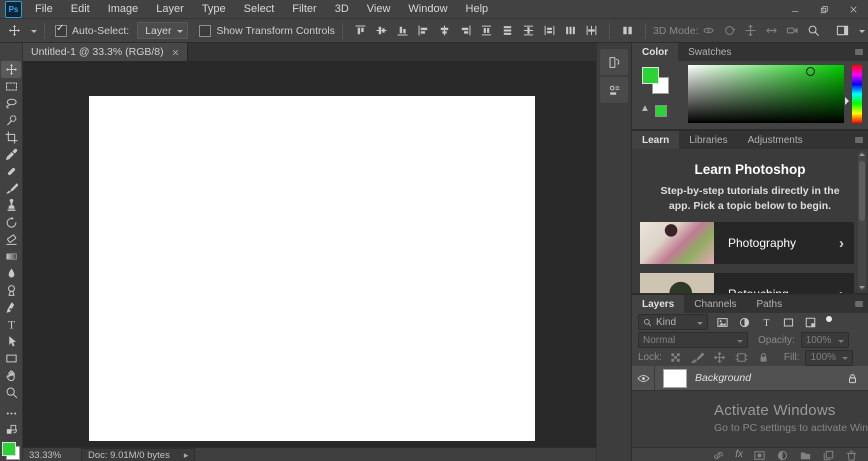 This screenshot has width=868, height=461. What do you see at coordinates (34, 32) in the screenshot?
I see `tool-preset-caret-icon` at bounding box center [34, 32].